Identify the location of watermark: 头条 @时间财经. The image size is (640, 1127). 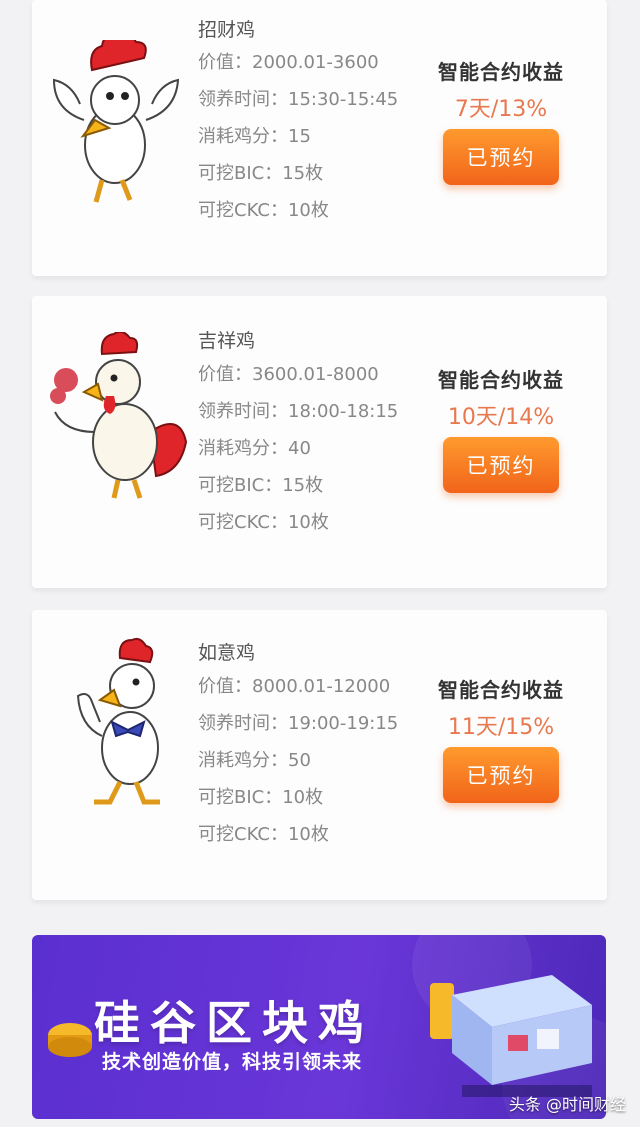
(567, 1104).